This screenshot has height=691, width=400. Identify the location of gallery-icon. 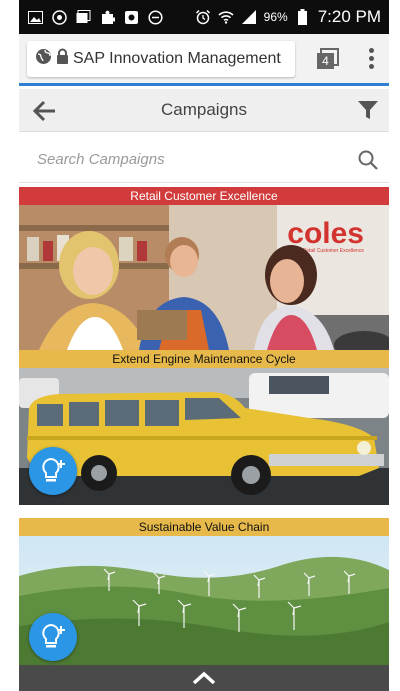
(83, 17).